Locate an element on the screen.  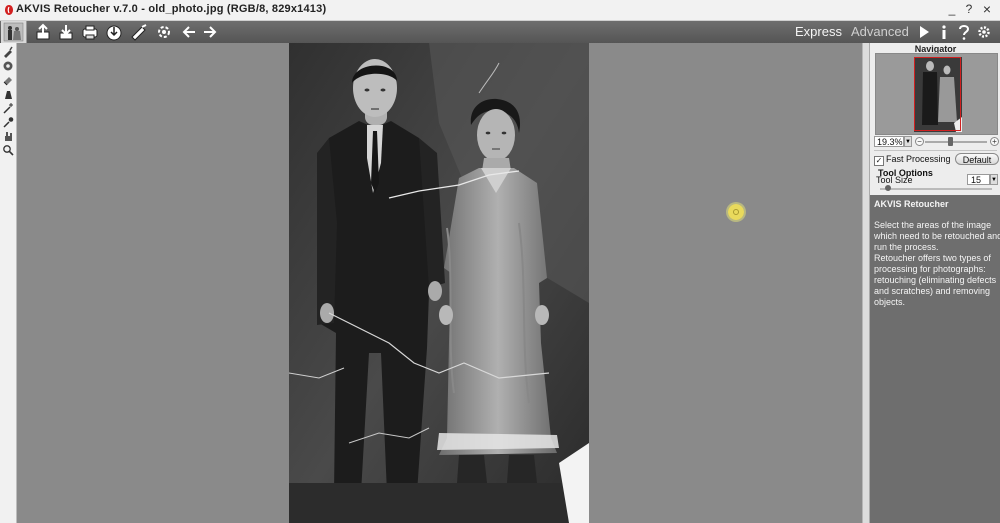
help-text-line: and scratches) and removing is located at coordinates (932, 291).